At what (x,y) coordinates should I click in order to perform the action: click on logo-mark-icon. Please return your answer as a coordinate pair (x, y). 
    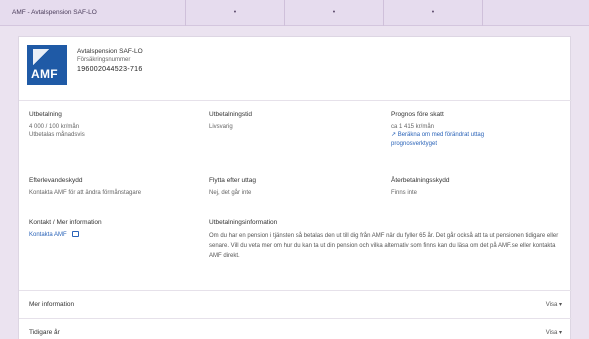
    Looking at the image, I should click on (44, 58).